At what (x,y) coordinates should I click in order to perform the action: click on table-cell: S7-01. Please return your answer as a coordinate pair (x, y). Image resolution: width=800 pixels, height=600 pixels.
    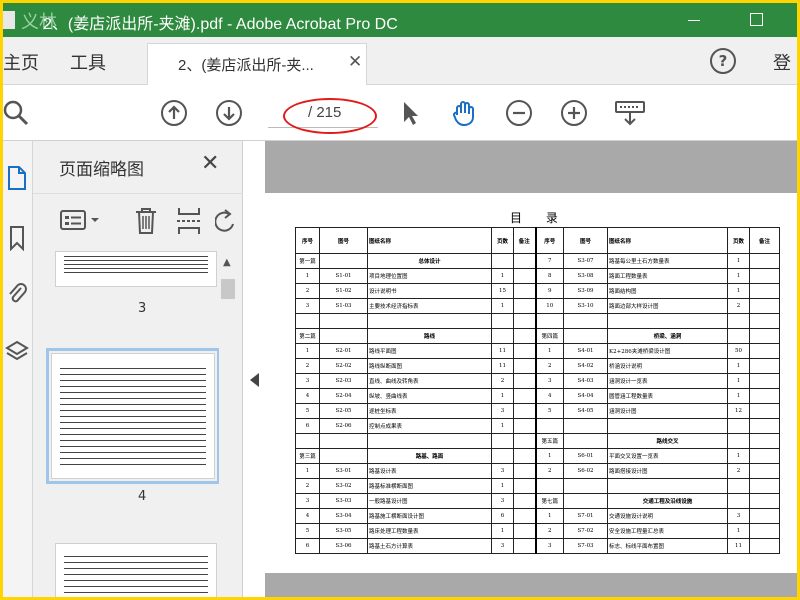
    Looking at the image, I should click on (585, 516).